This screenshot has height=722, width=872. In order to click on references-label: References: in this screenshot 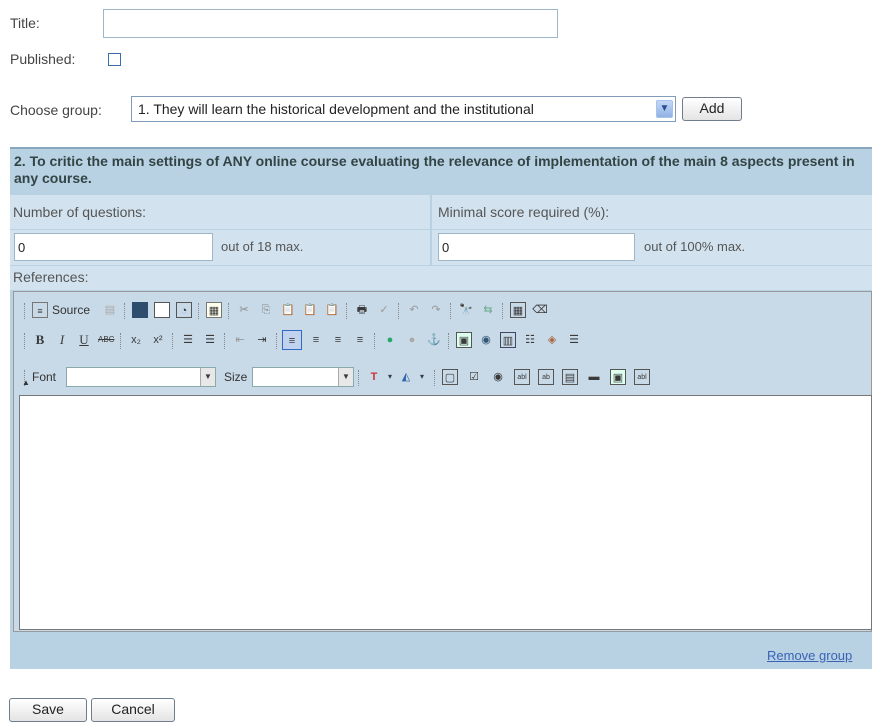, I will do `click(51, 277)`.